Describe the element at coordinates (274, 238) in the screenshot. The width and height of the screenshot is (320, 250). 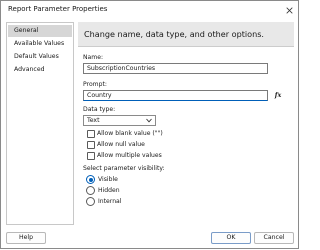
I see `cancel-button: Cancel` at that location.